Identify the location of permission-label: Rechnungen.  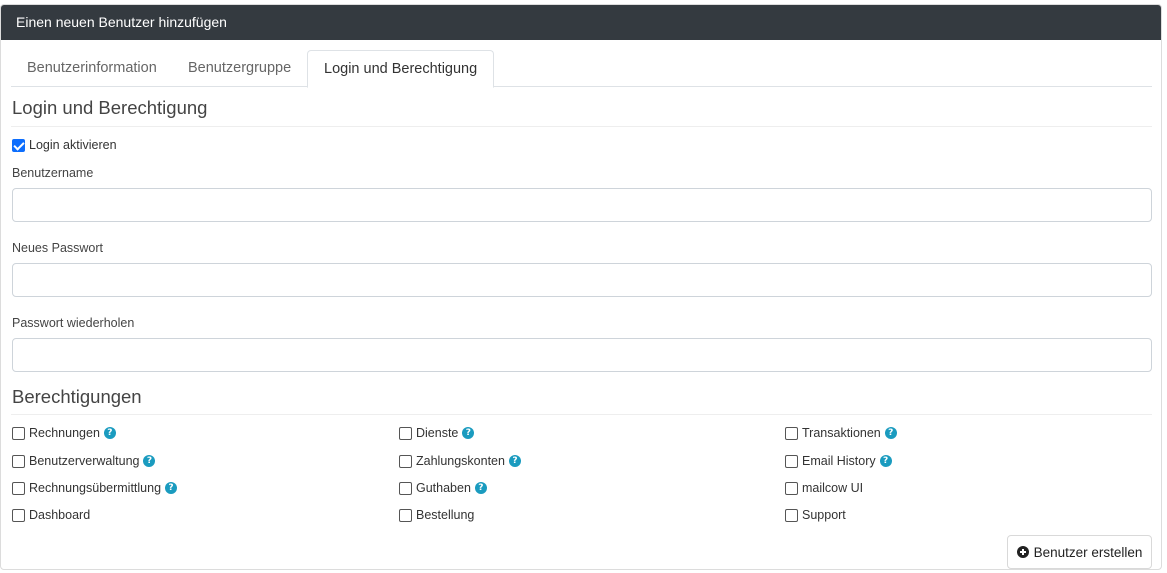
(64, 433).